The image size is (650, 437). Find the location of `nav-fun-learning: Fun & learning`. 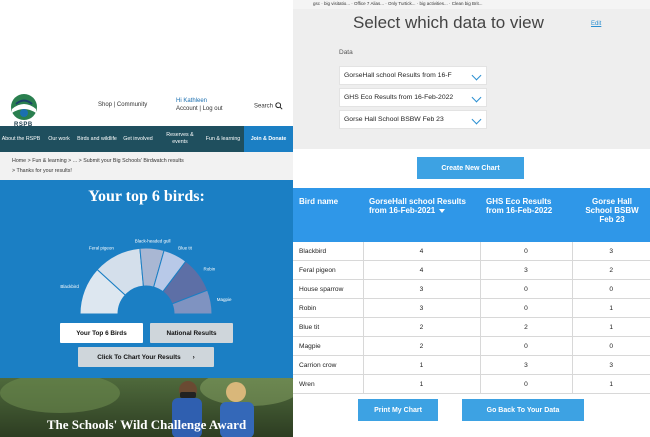

nav-fun-learning: Fun & learning is located at coordinates (223, 139).